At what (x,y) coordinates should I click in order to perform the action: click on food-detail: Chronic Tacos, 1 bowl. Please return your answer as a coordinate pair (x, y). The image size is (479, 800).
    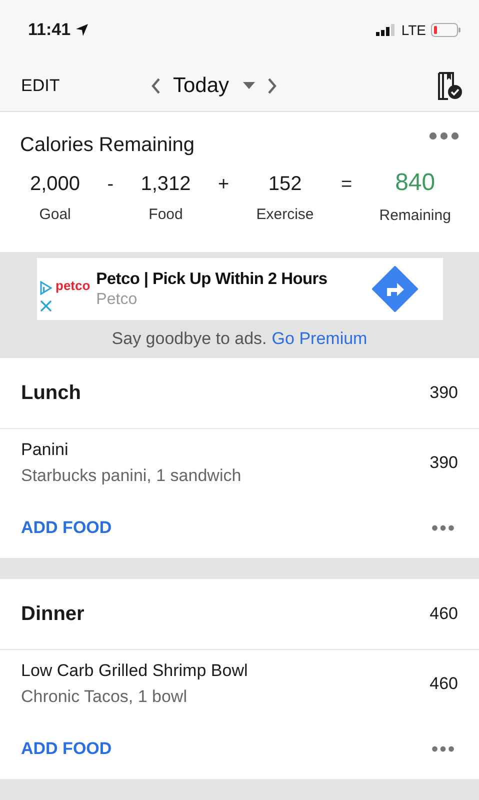
    Looking at the image, I should click on (104, 697).